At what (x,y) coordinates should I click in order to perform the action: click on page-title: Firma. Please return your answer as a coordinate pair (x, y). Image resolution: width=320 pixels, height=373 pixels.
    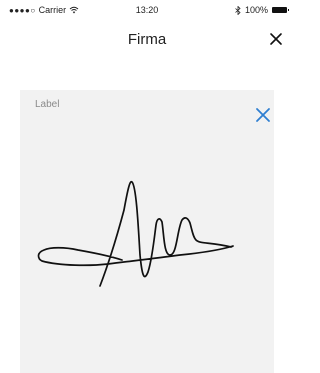
    Looking at the image, I should click on (147, 39).